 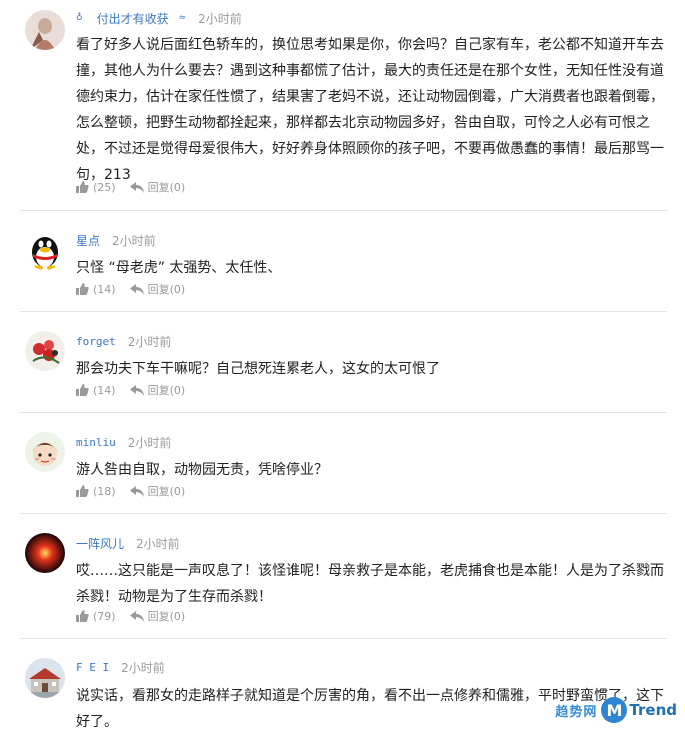 I want to click on vip-badge-icon: ♁, so click(x=79, y=18).